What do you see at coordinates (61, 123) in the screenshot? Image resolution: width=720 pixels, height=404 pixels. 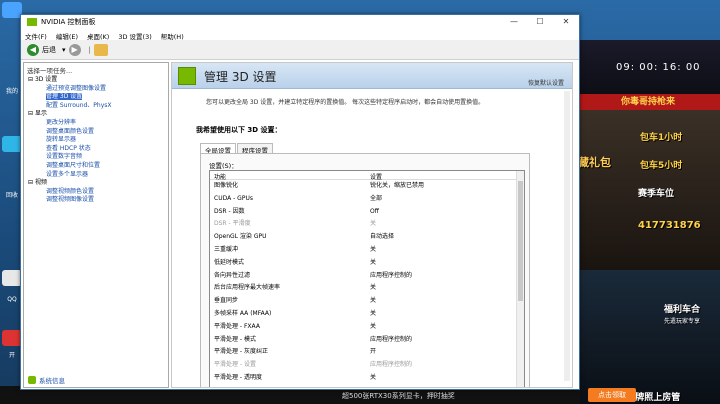 I see `tree-item: 更改分辨率` at bounding box center [61, 123].